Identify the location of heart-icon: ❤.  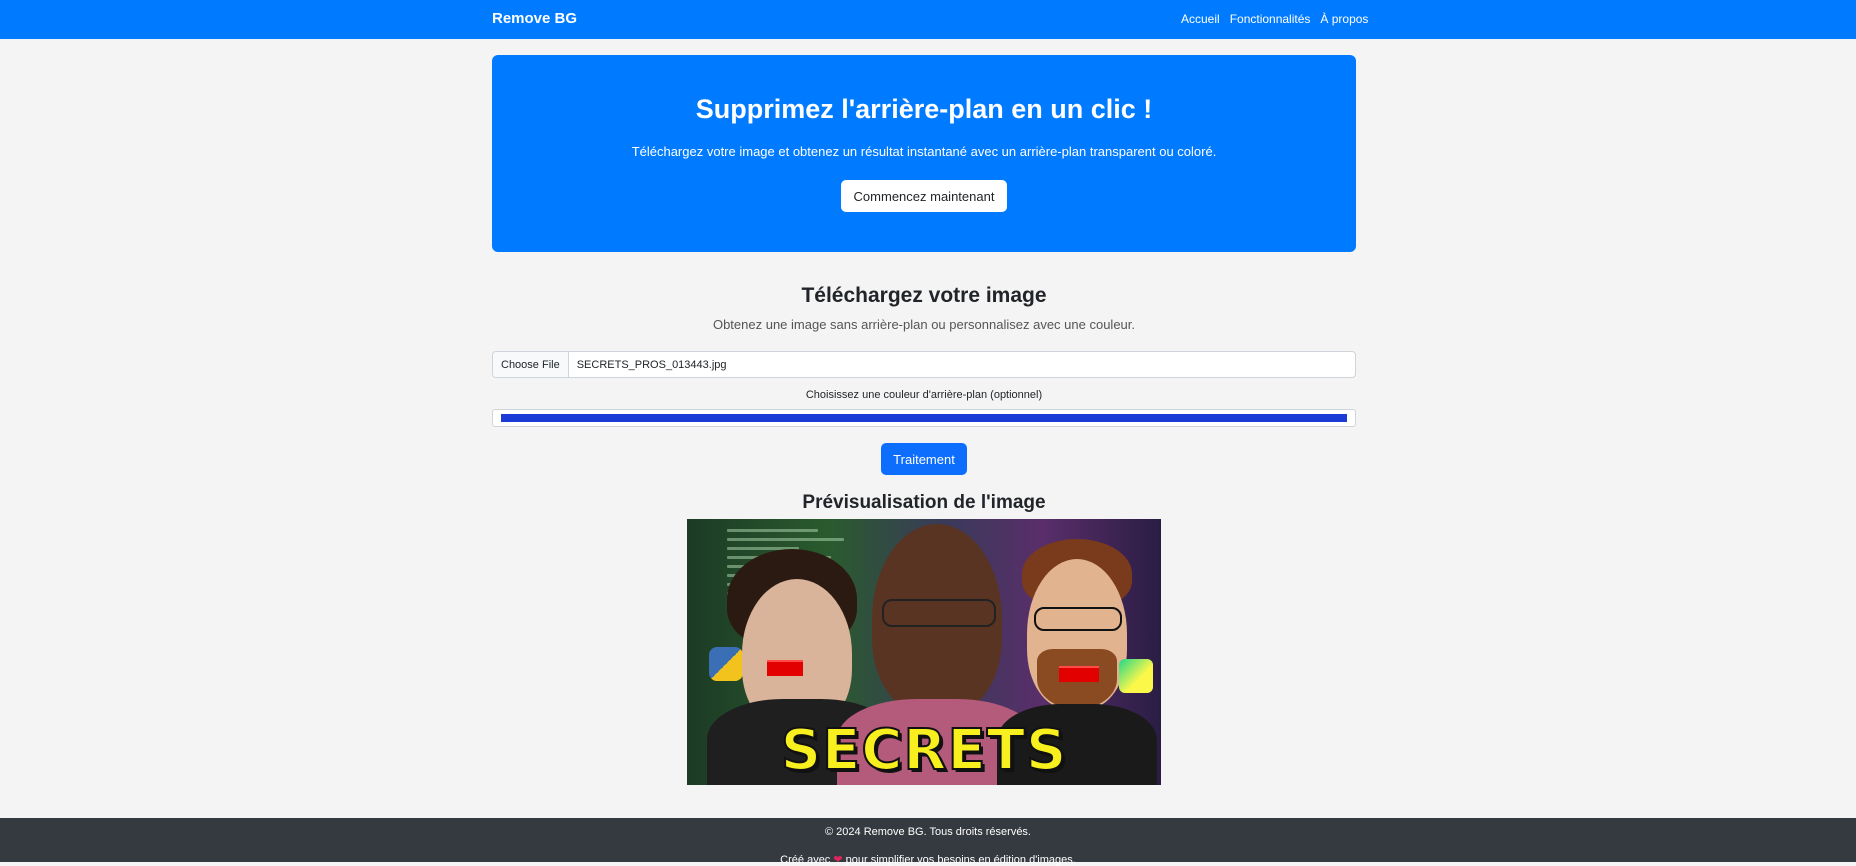
(838, 860).